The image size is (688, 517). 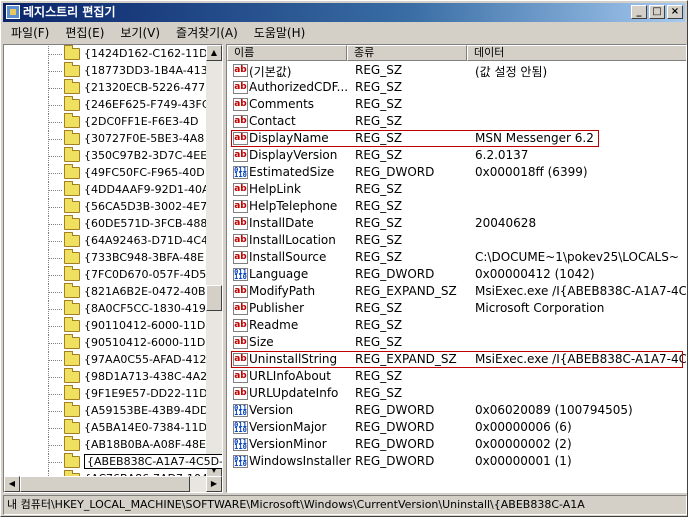 What do you see at coordinates (395, 274) in the screenshot?
I see `value-type: REG_DWORD` at bounding box center [395, 274].